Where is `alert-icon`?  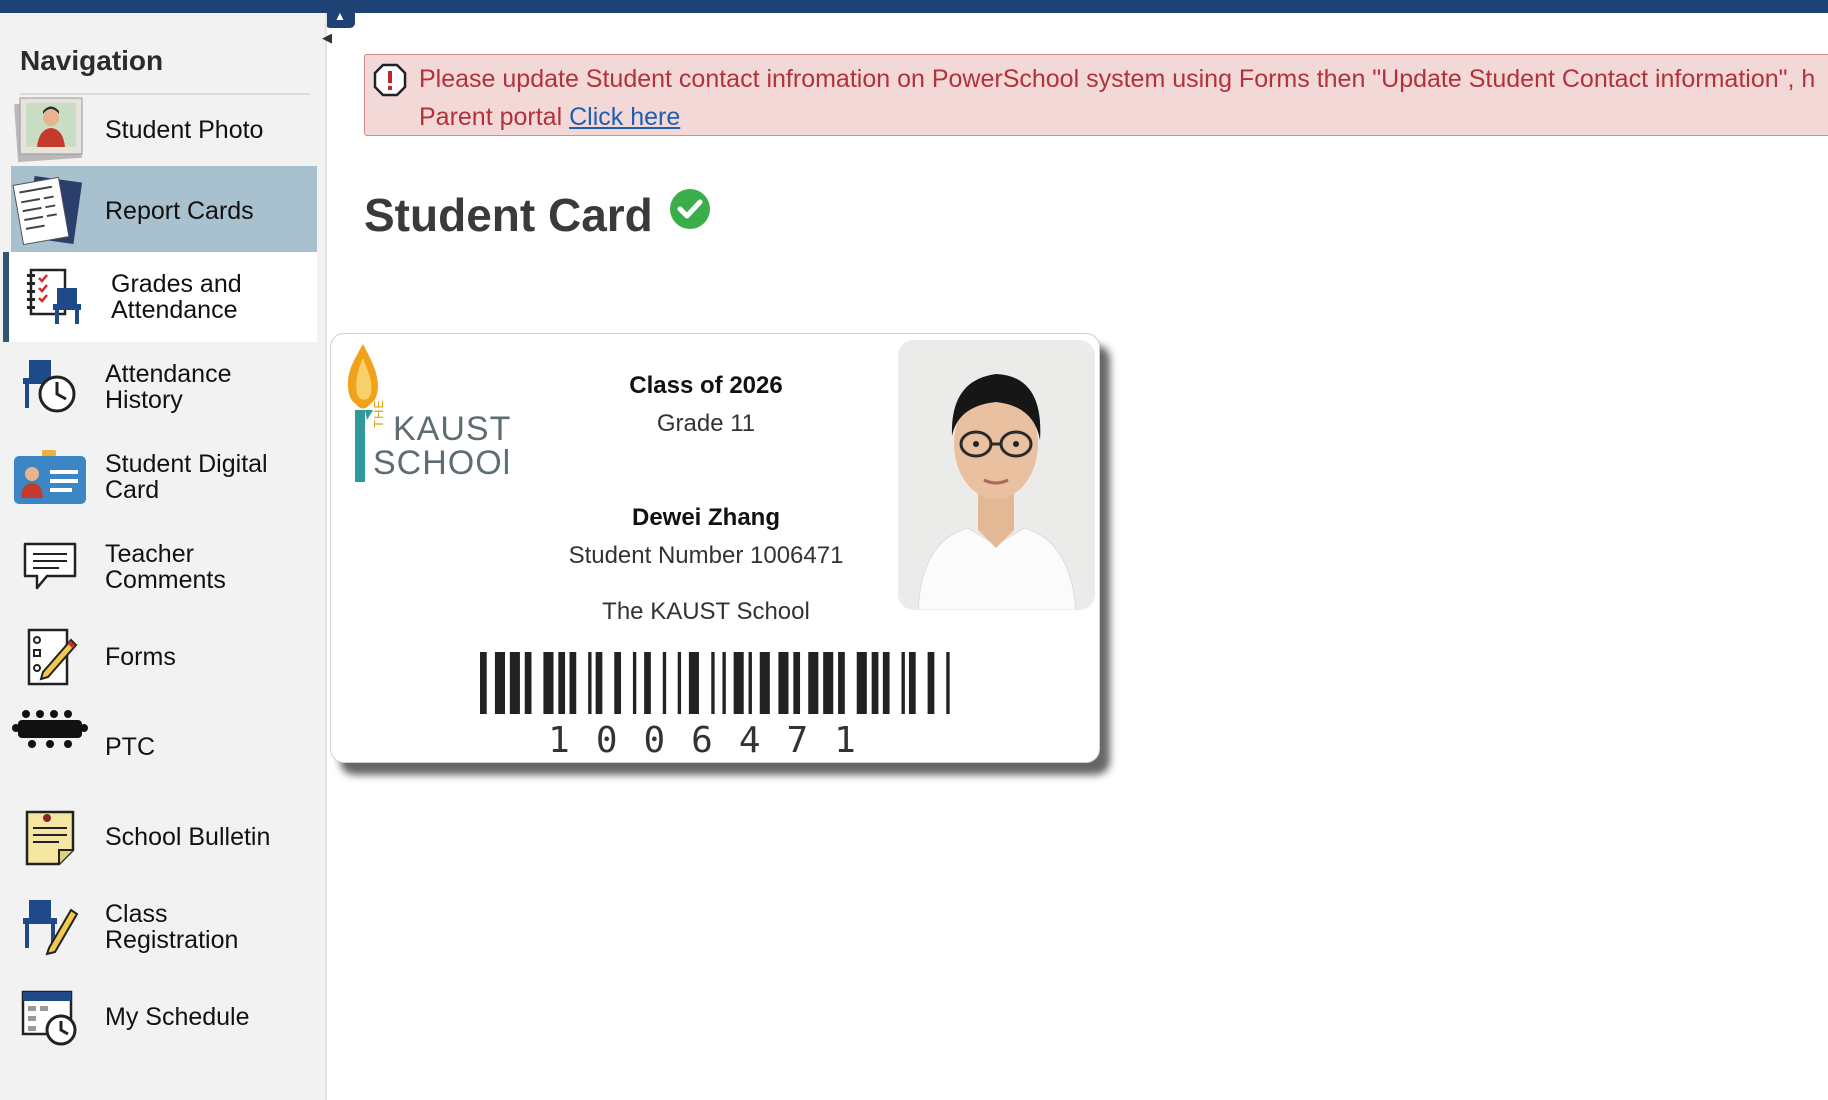 alert-icon is located at coordinates (390, 80).